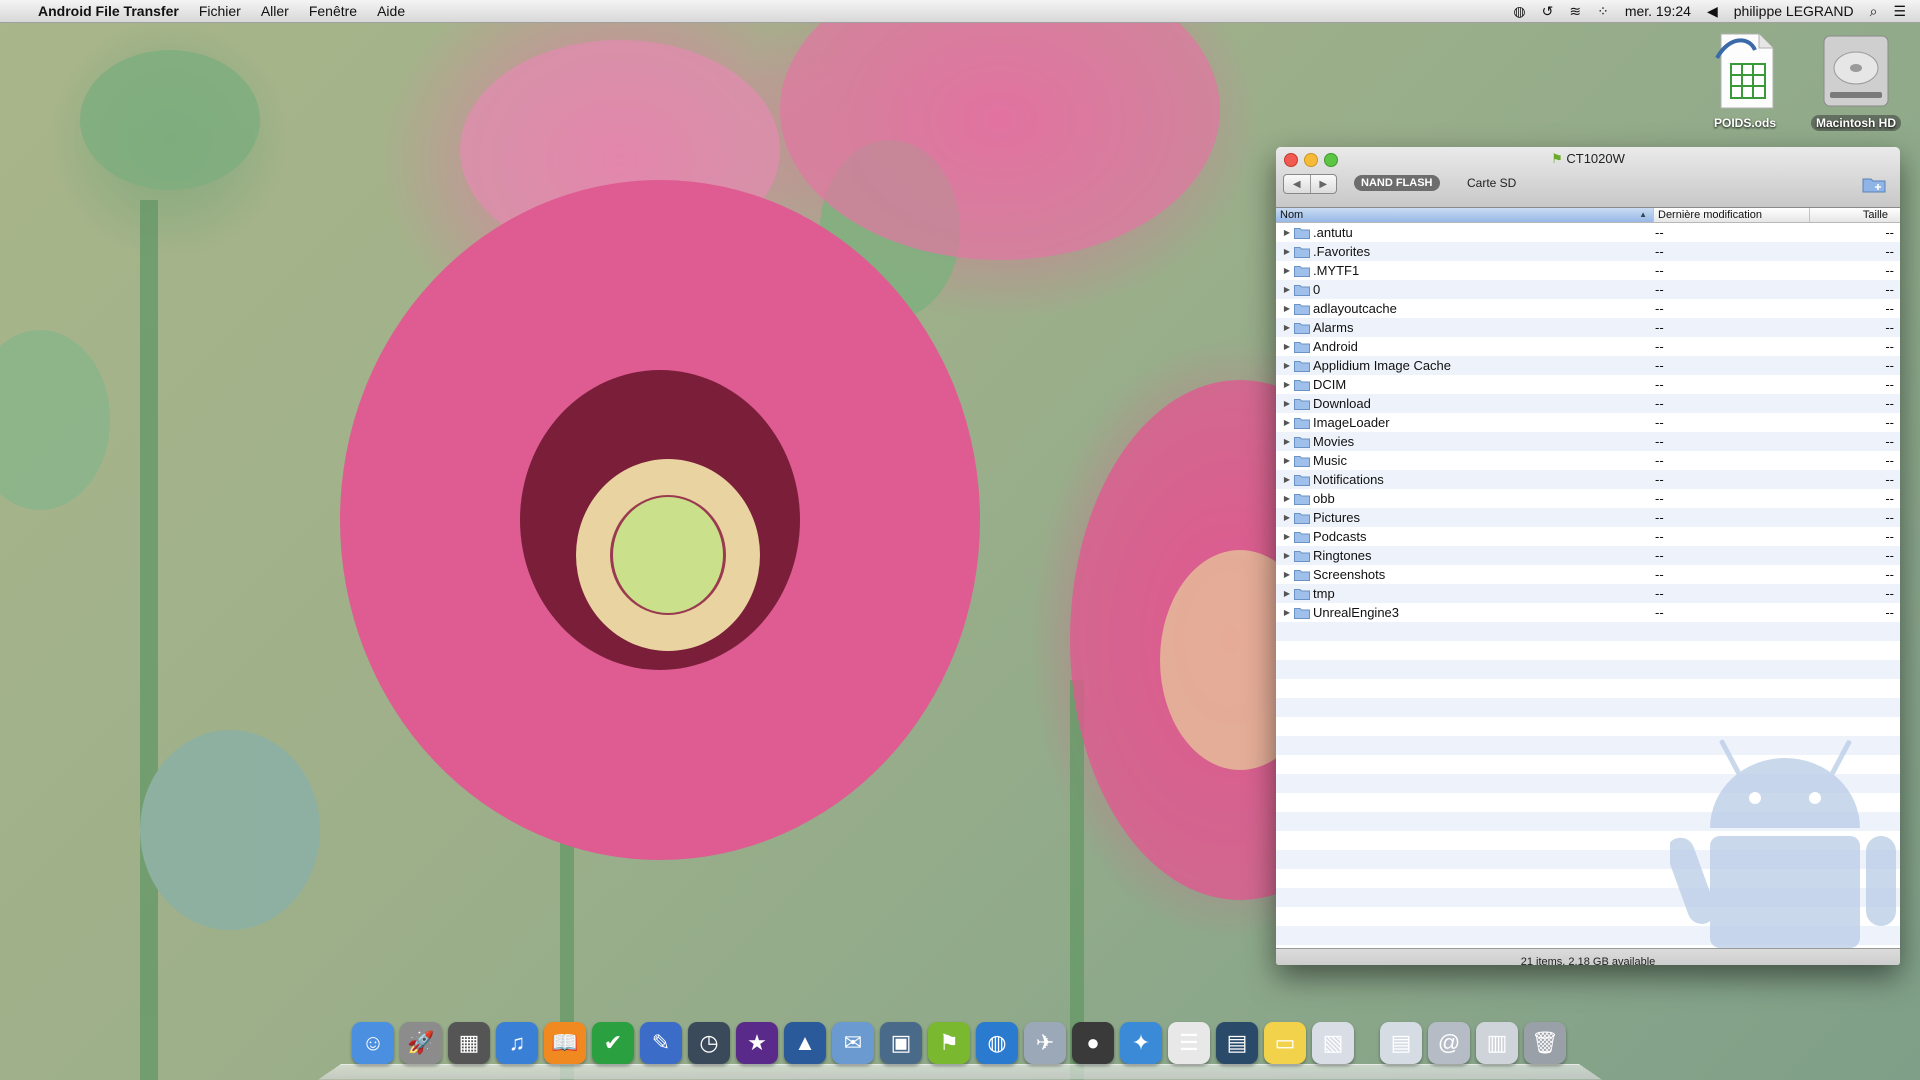 The height and width of the screenshot is (1080, 1920). What do you see at coordinates (1297, 184) in the screenshot?
I see `back-button: ◀` at bounding box center [1297, 184].